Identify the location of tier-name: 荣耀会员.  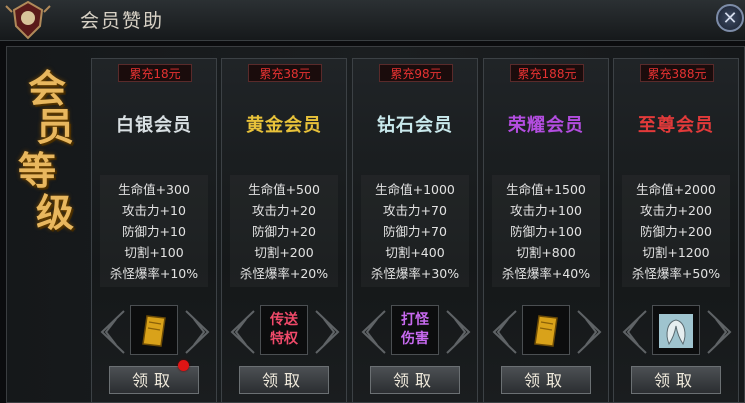
(546, 125).